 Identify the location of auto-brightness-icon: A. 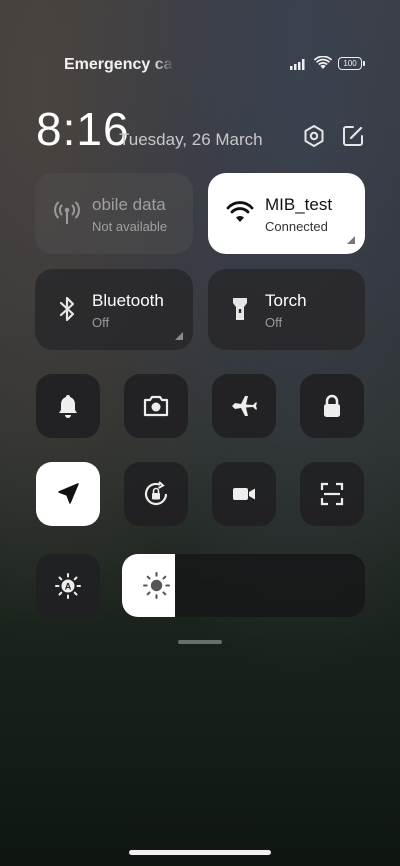
(68, 586).